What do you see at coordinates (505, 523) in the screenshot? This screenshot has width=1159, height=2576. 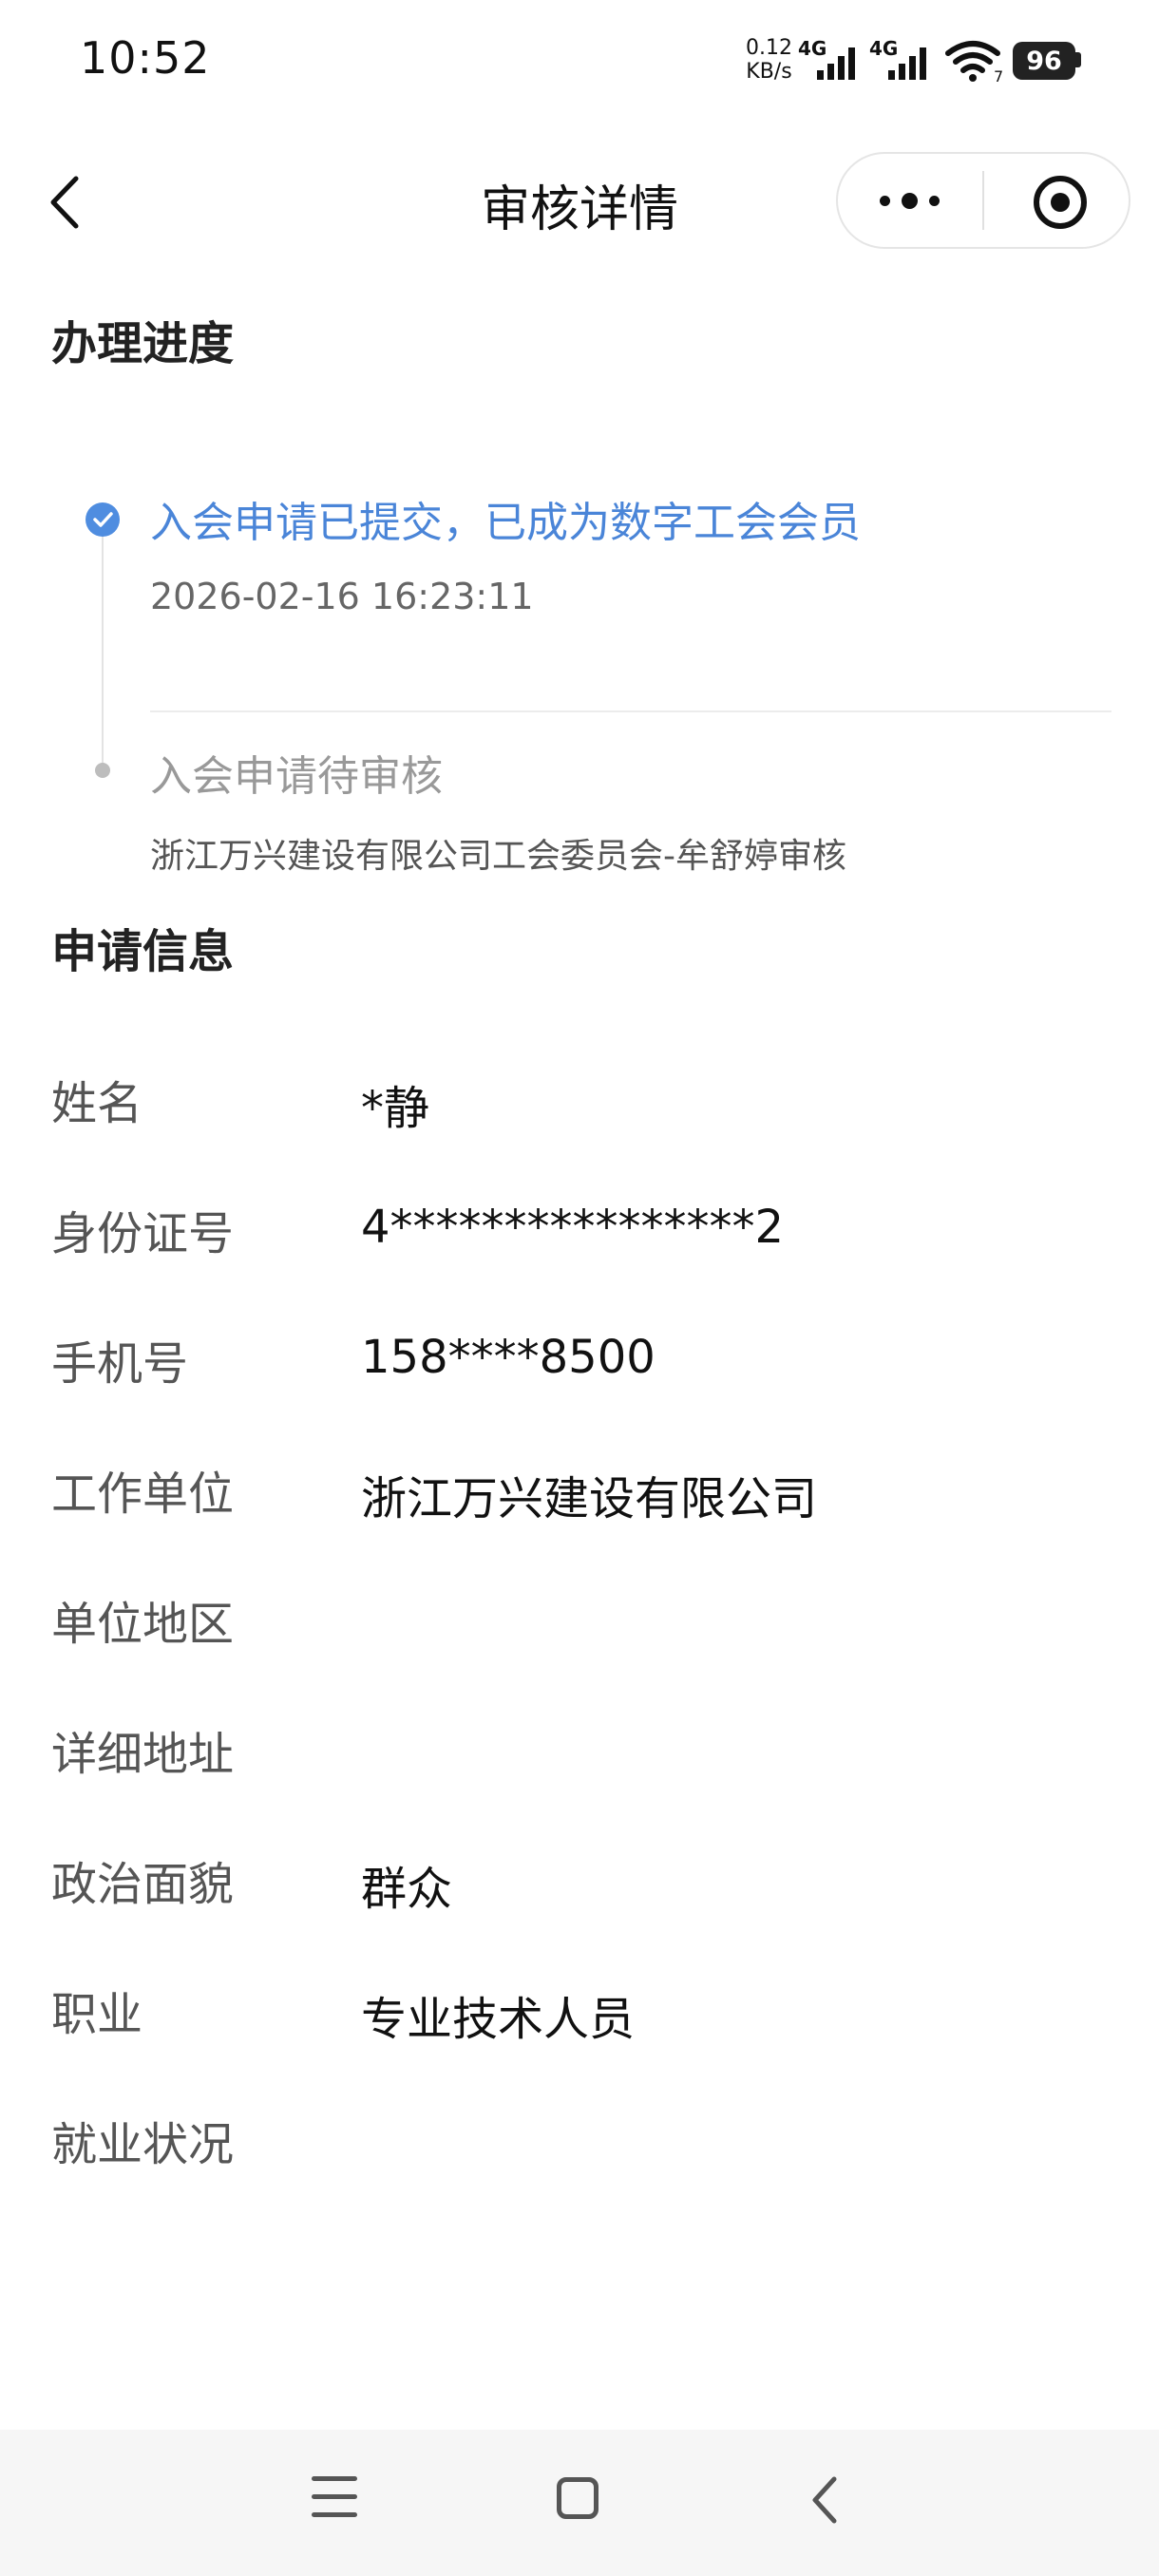 I see `timeline-step-title: 入会申请已提交，已成为数字工会会员` at bounding box center [505, 523].